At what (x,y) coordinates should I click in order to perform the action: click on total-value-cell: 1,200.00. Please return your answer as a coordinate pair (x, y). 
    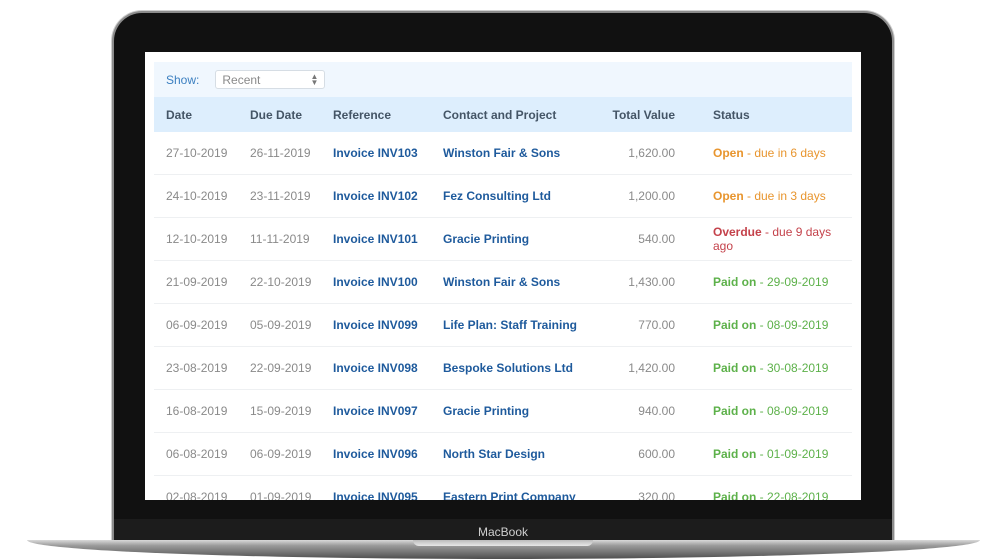
    Looking at the image, I should click on (636, 196).